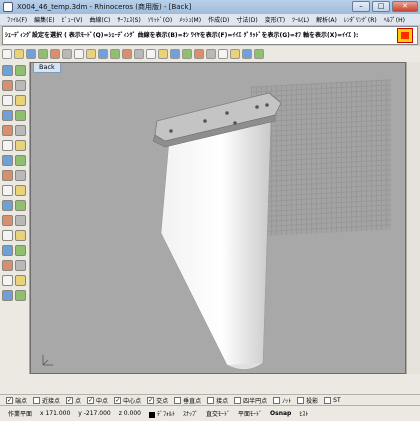  What do you see at coordinates (20, 130) in the screenshot?
I see `curve-icon` at bounding box center [20, 130].